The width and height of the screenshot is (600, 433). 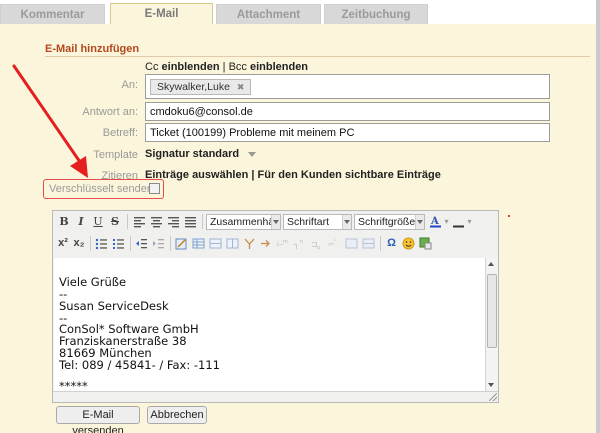 What do you see at coordinates (391, 243) in the screenshot?
I see `special-char-button: Ω` at bounding box center [391, 243].